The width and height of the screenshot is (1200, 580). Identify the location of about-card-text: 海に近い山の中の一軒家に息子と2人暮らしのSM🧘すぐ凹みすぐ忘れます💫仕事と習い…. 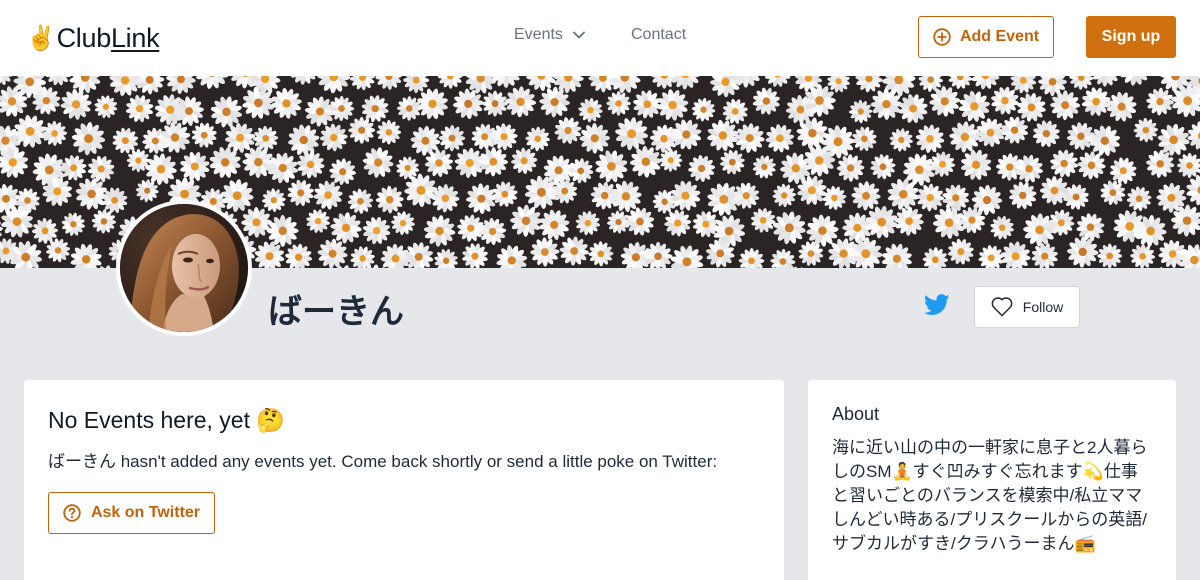
(990, 495).